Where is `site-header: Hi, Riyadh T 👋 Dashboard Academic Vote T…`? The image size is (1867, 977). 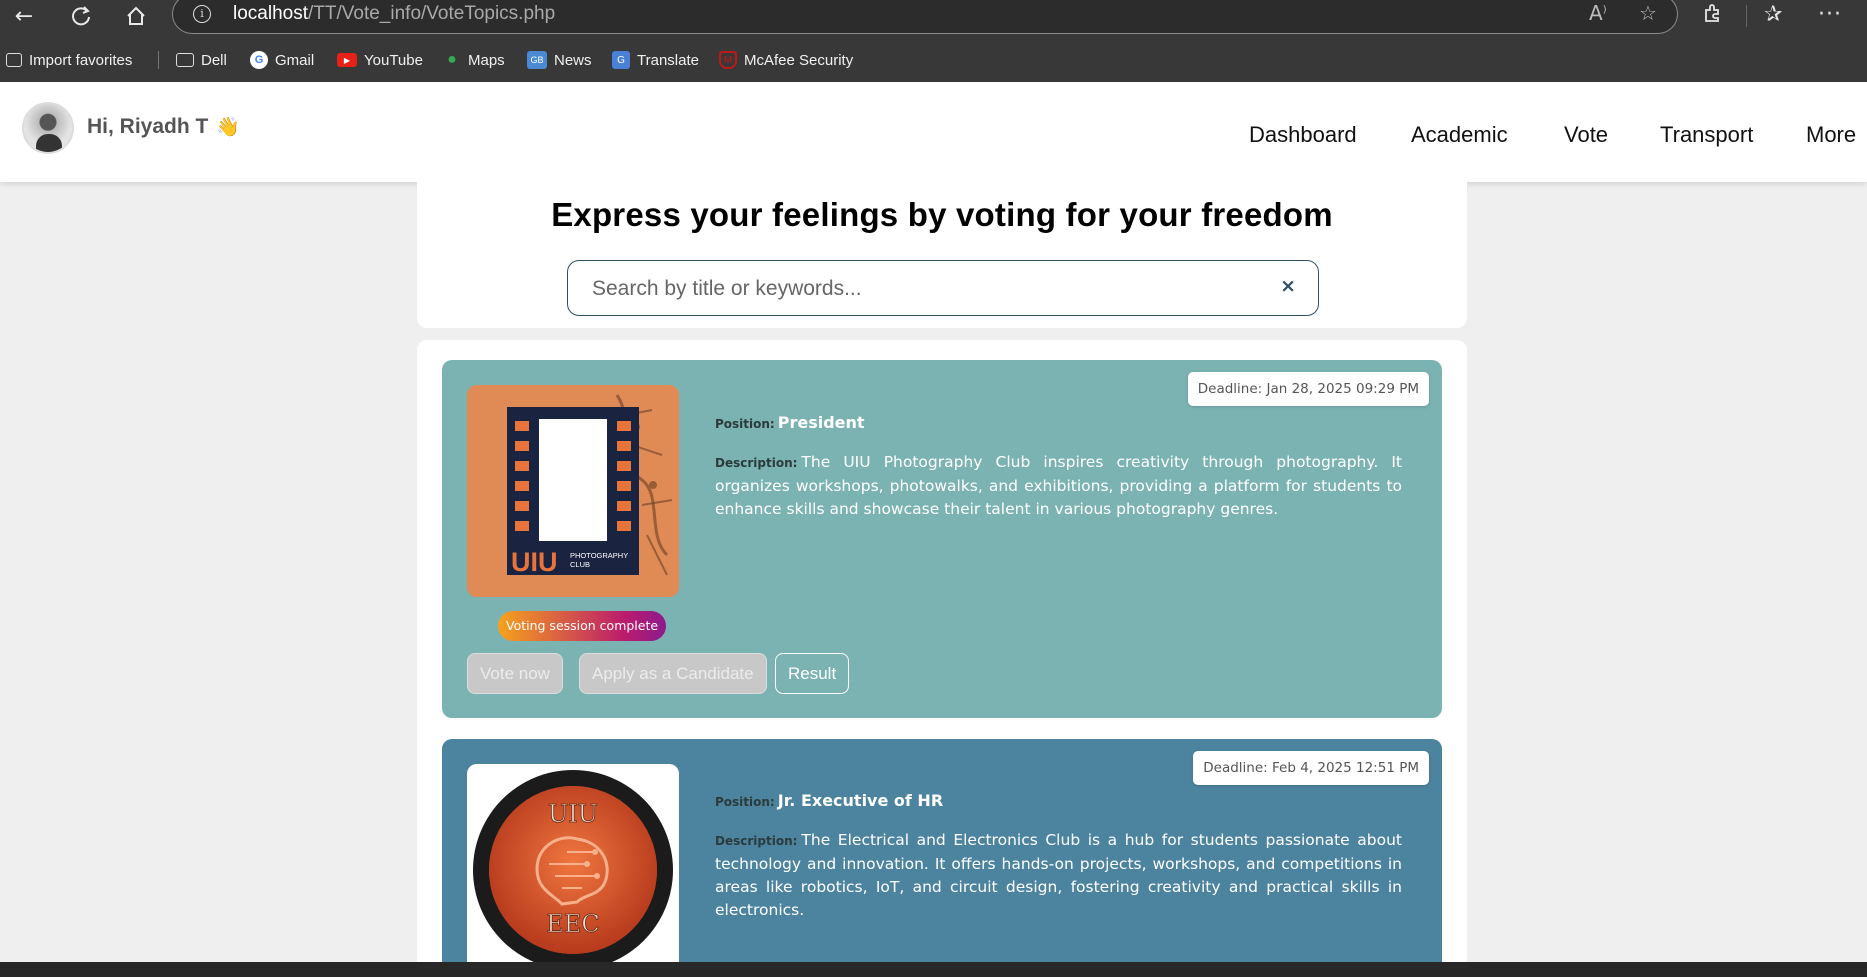 site-header: Hi, Riyadh T 👋 Dashboard Academic Vote T… is located at coordinates (933, 132).